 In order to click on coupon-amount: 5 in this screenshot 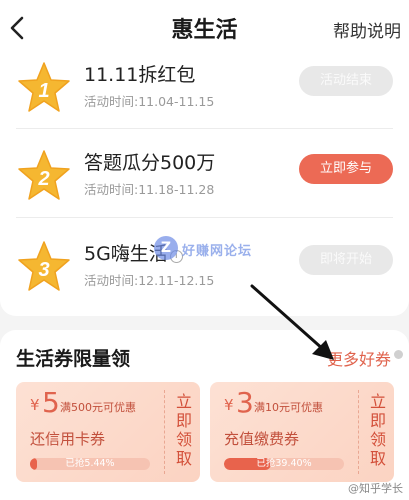, I will do `click(51, 402)`.